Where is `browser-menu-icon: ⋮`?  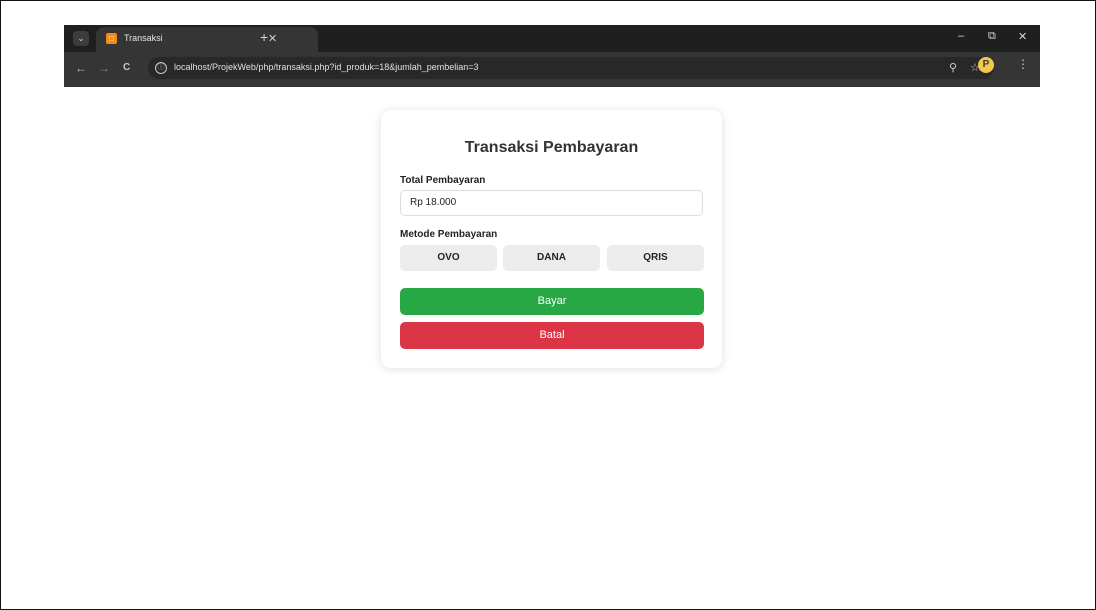 browser-menu-icon: ⋮ is located at coordinates (1023, 64).